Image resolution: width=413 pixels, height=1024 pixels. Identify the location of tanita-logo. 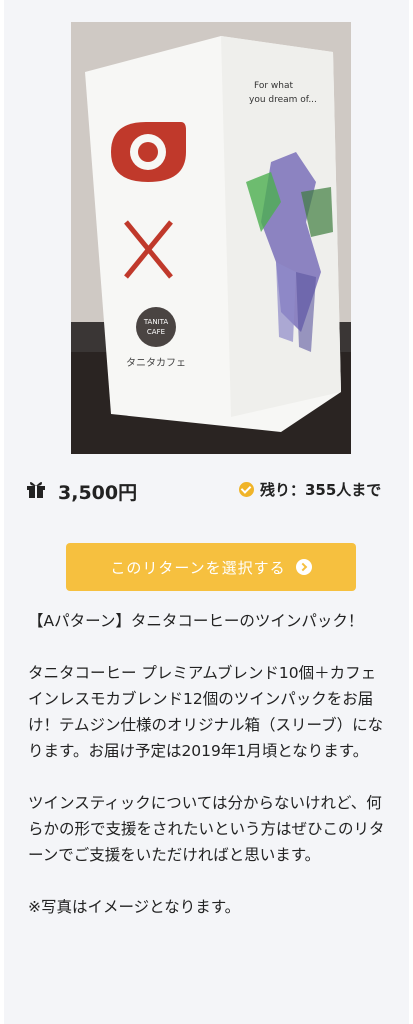
(148, 152).